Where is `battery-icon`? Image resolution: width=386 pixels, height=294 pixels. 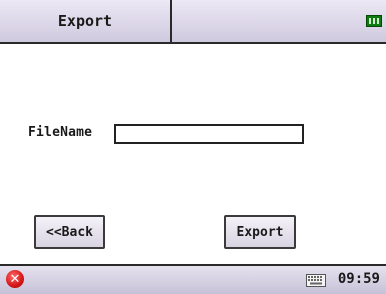
battery-icon is located at coordinates (374, 21).